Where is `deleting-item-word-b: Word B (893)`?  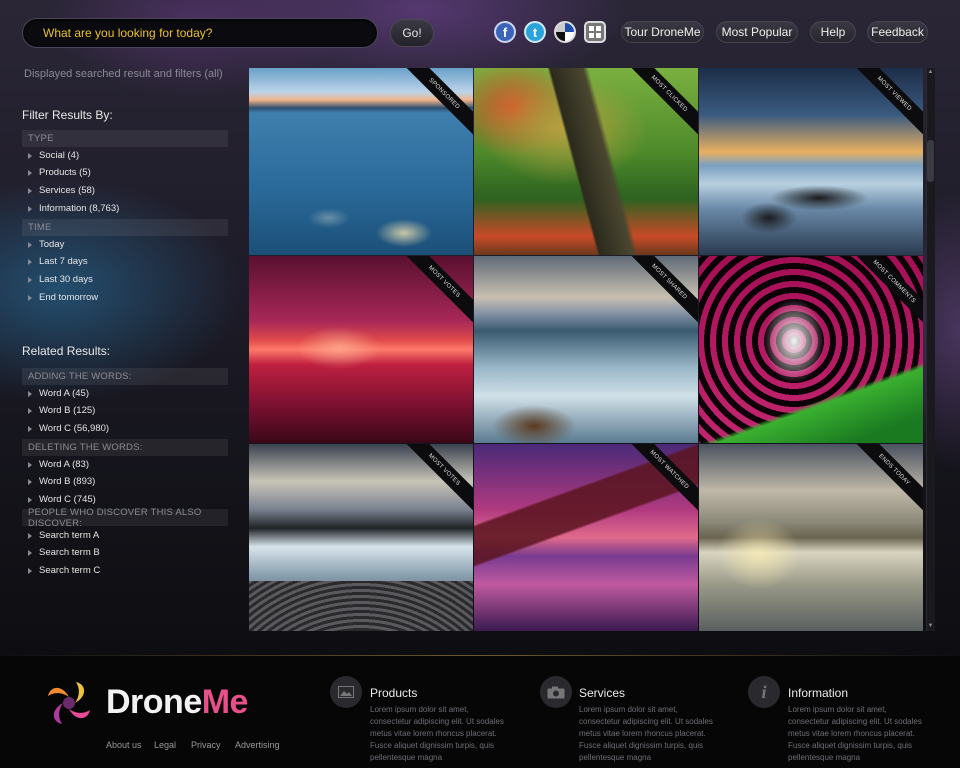 deleting-item-word-b: Word B (893) is located at coordinates (61, 481).